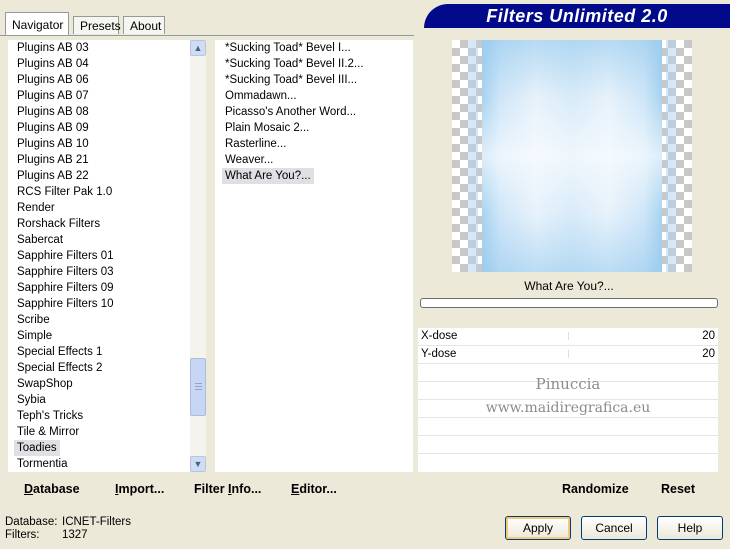 The height and width of the screenshot is (549, 730). What do you see at coordinates (678, 489) in the screenshot?
I see `reset-button: Reset` at bounding box center [678, 489].